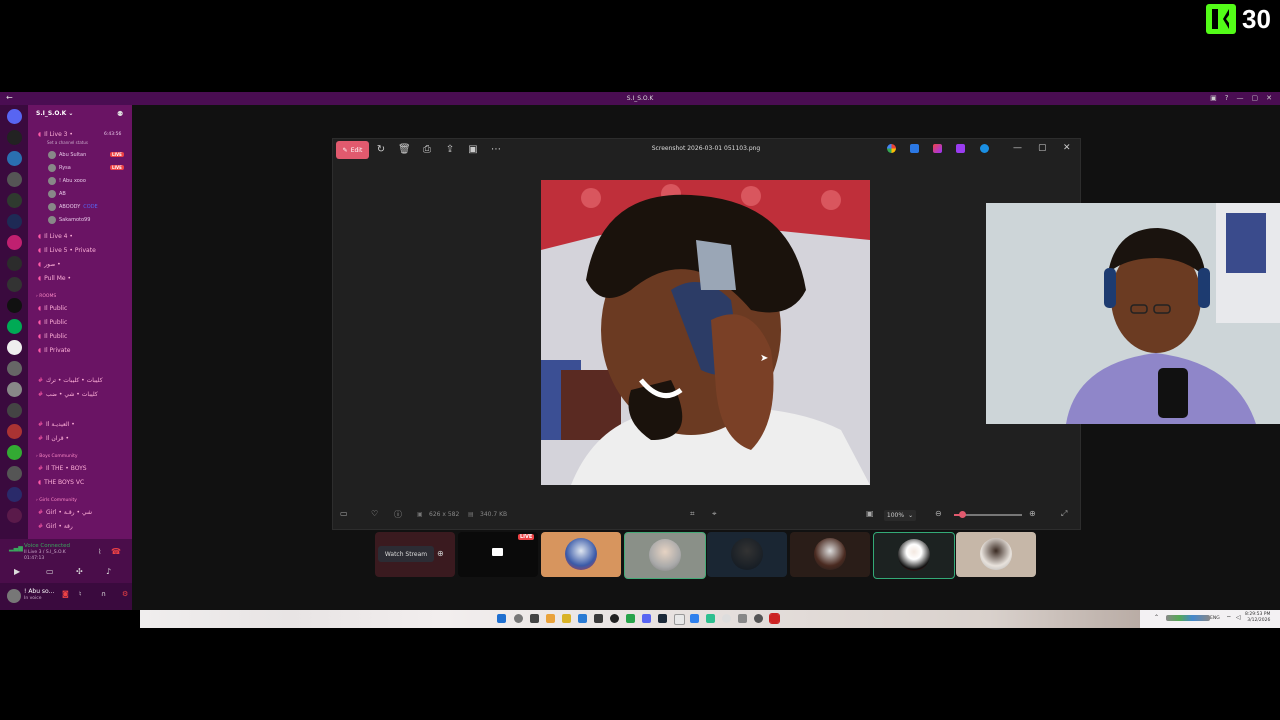 The height and width of the screenshot is (720, 1280). What do you see at coordinates (80, 594) in the screenshot?
I see `microphone-icon: ♮` at bounding box center [80, 594].